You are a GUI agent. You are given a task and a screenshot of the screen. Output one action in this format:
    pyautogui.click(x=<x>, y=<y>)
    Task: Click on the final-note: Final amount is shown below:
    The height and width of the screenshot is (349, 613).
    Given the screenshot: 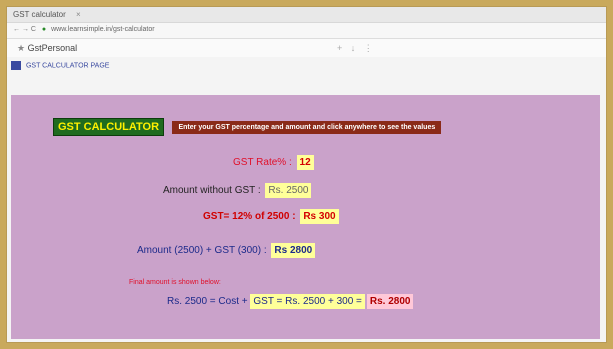 What is the action you would take?
    pyautogui.click(x=175, y=282)
    